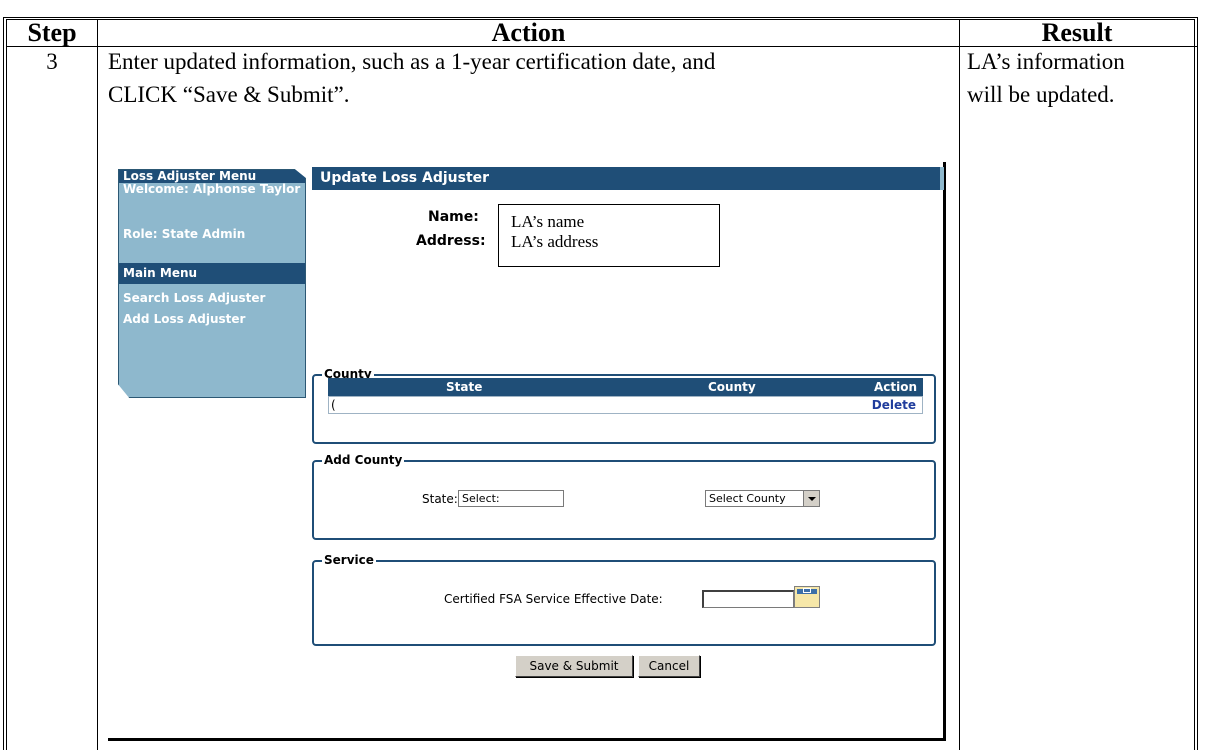 Image resolution: width=1206 pixels, height=750 pixels. What do you see at coordinates (609, 235) in the screenshot?
I see `la-info-callout: LA’s name LA’s address` at bounding box center [609, 235].